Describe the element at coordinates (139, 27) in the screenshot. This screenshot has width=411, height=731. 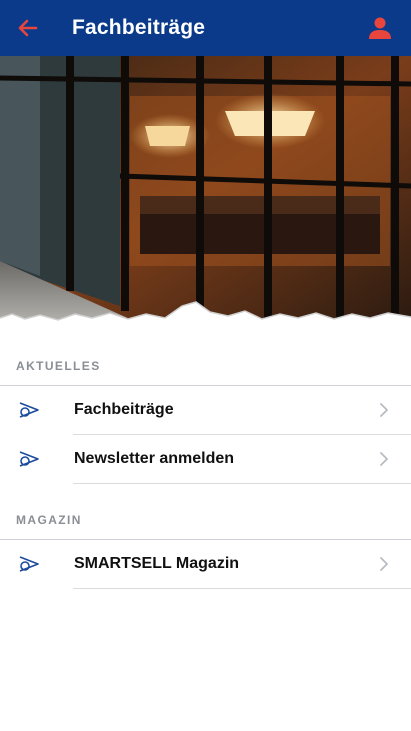
I see `page-title: Fachbeiträge` at that location.